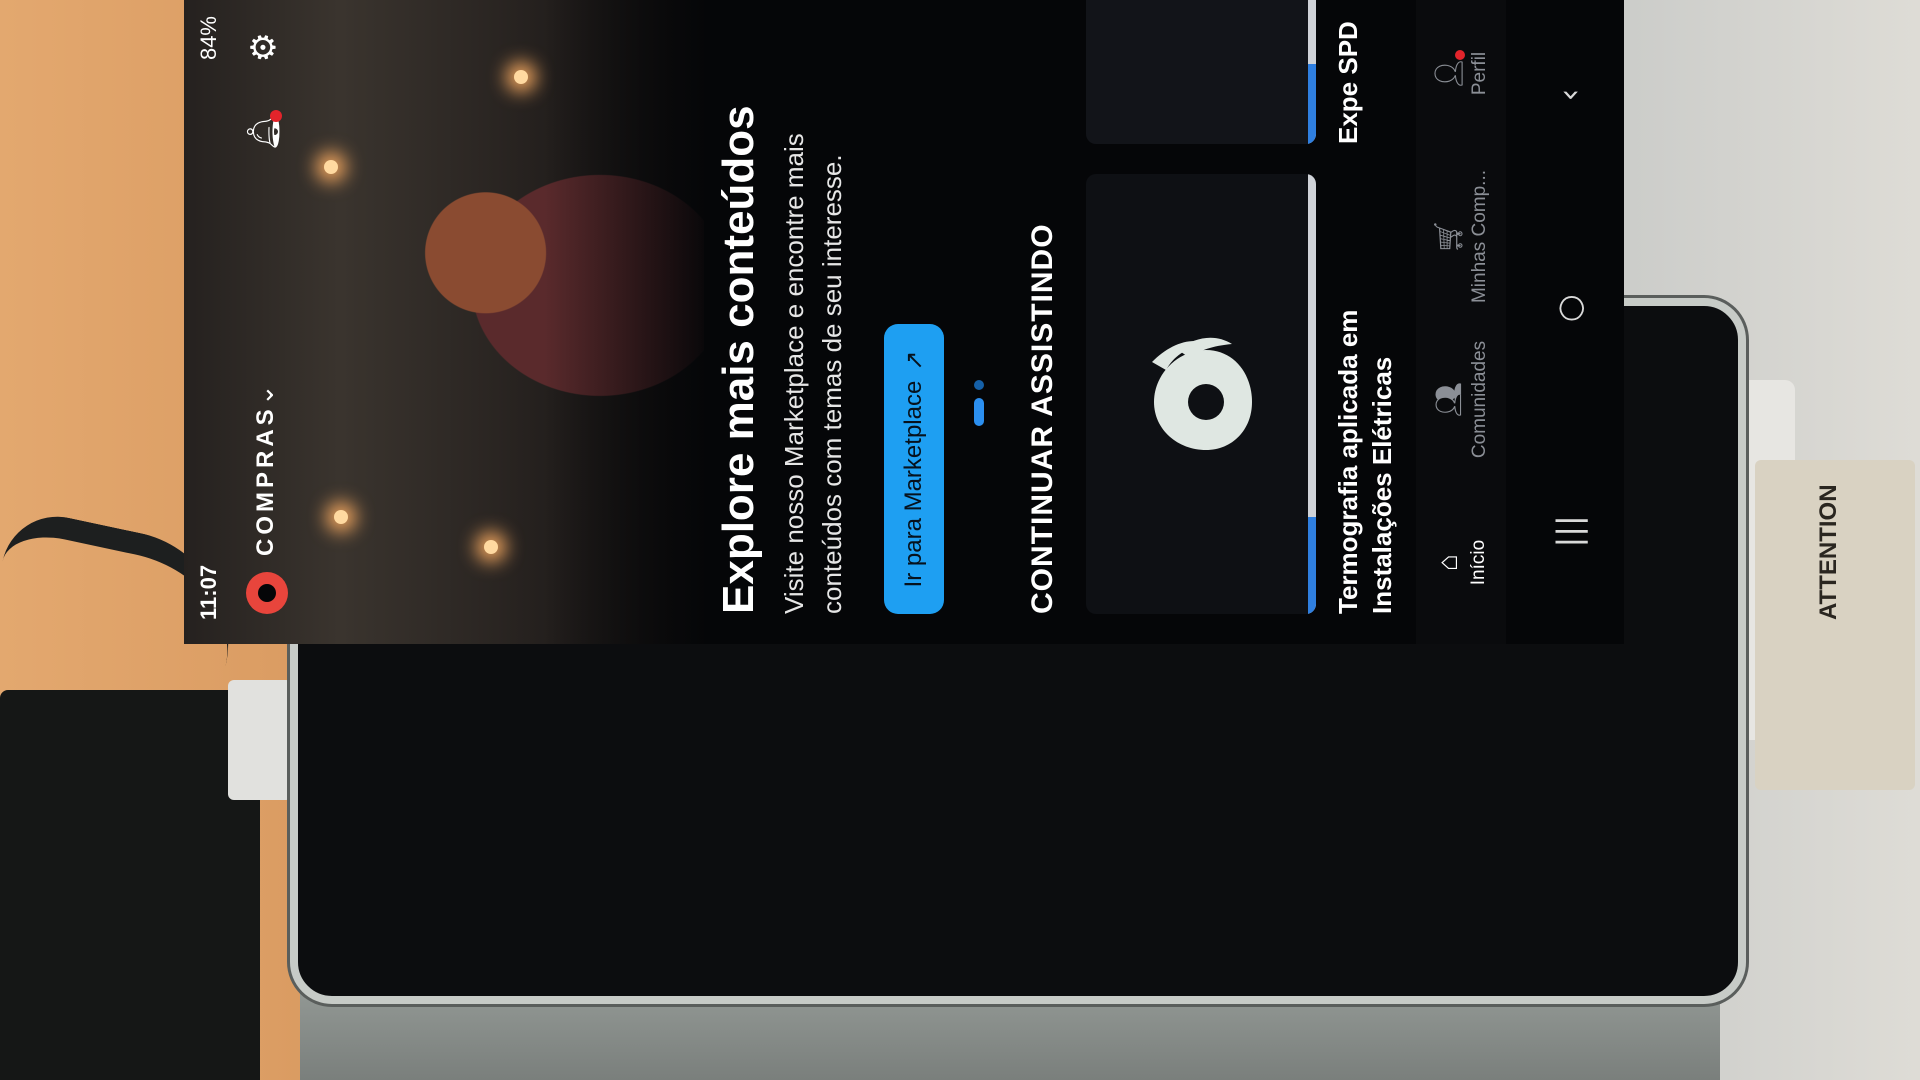  Describe the element at coordinates (1374, 72) in the screenshot. I see `video-title: Expe SPD` at that location.